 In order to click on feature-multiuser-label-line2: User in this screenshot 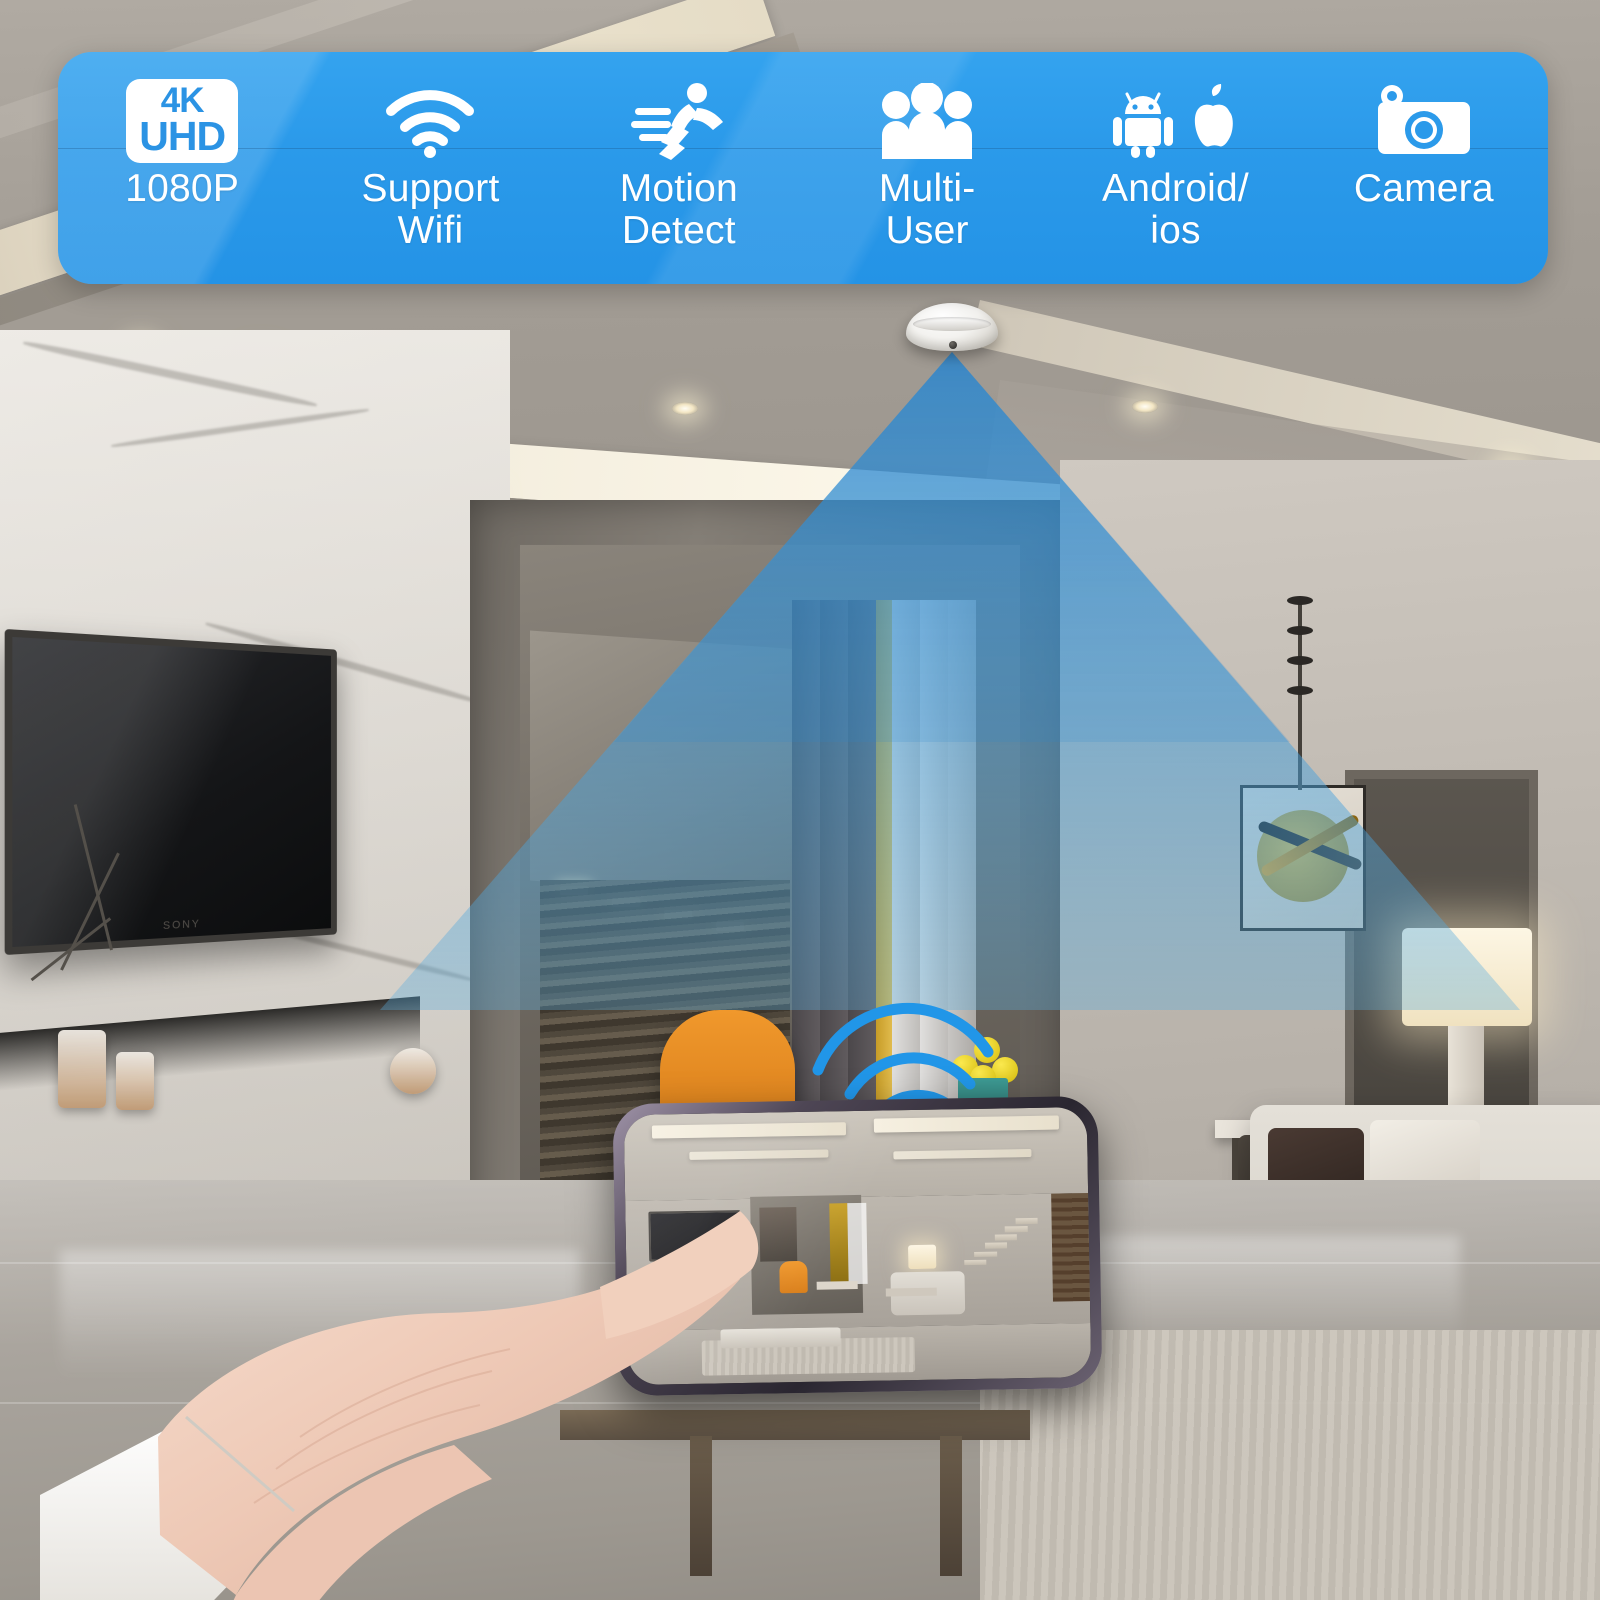, I will do `click(927, 231)`.